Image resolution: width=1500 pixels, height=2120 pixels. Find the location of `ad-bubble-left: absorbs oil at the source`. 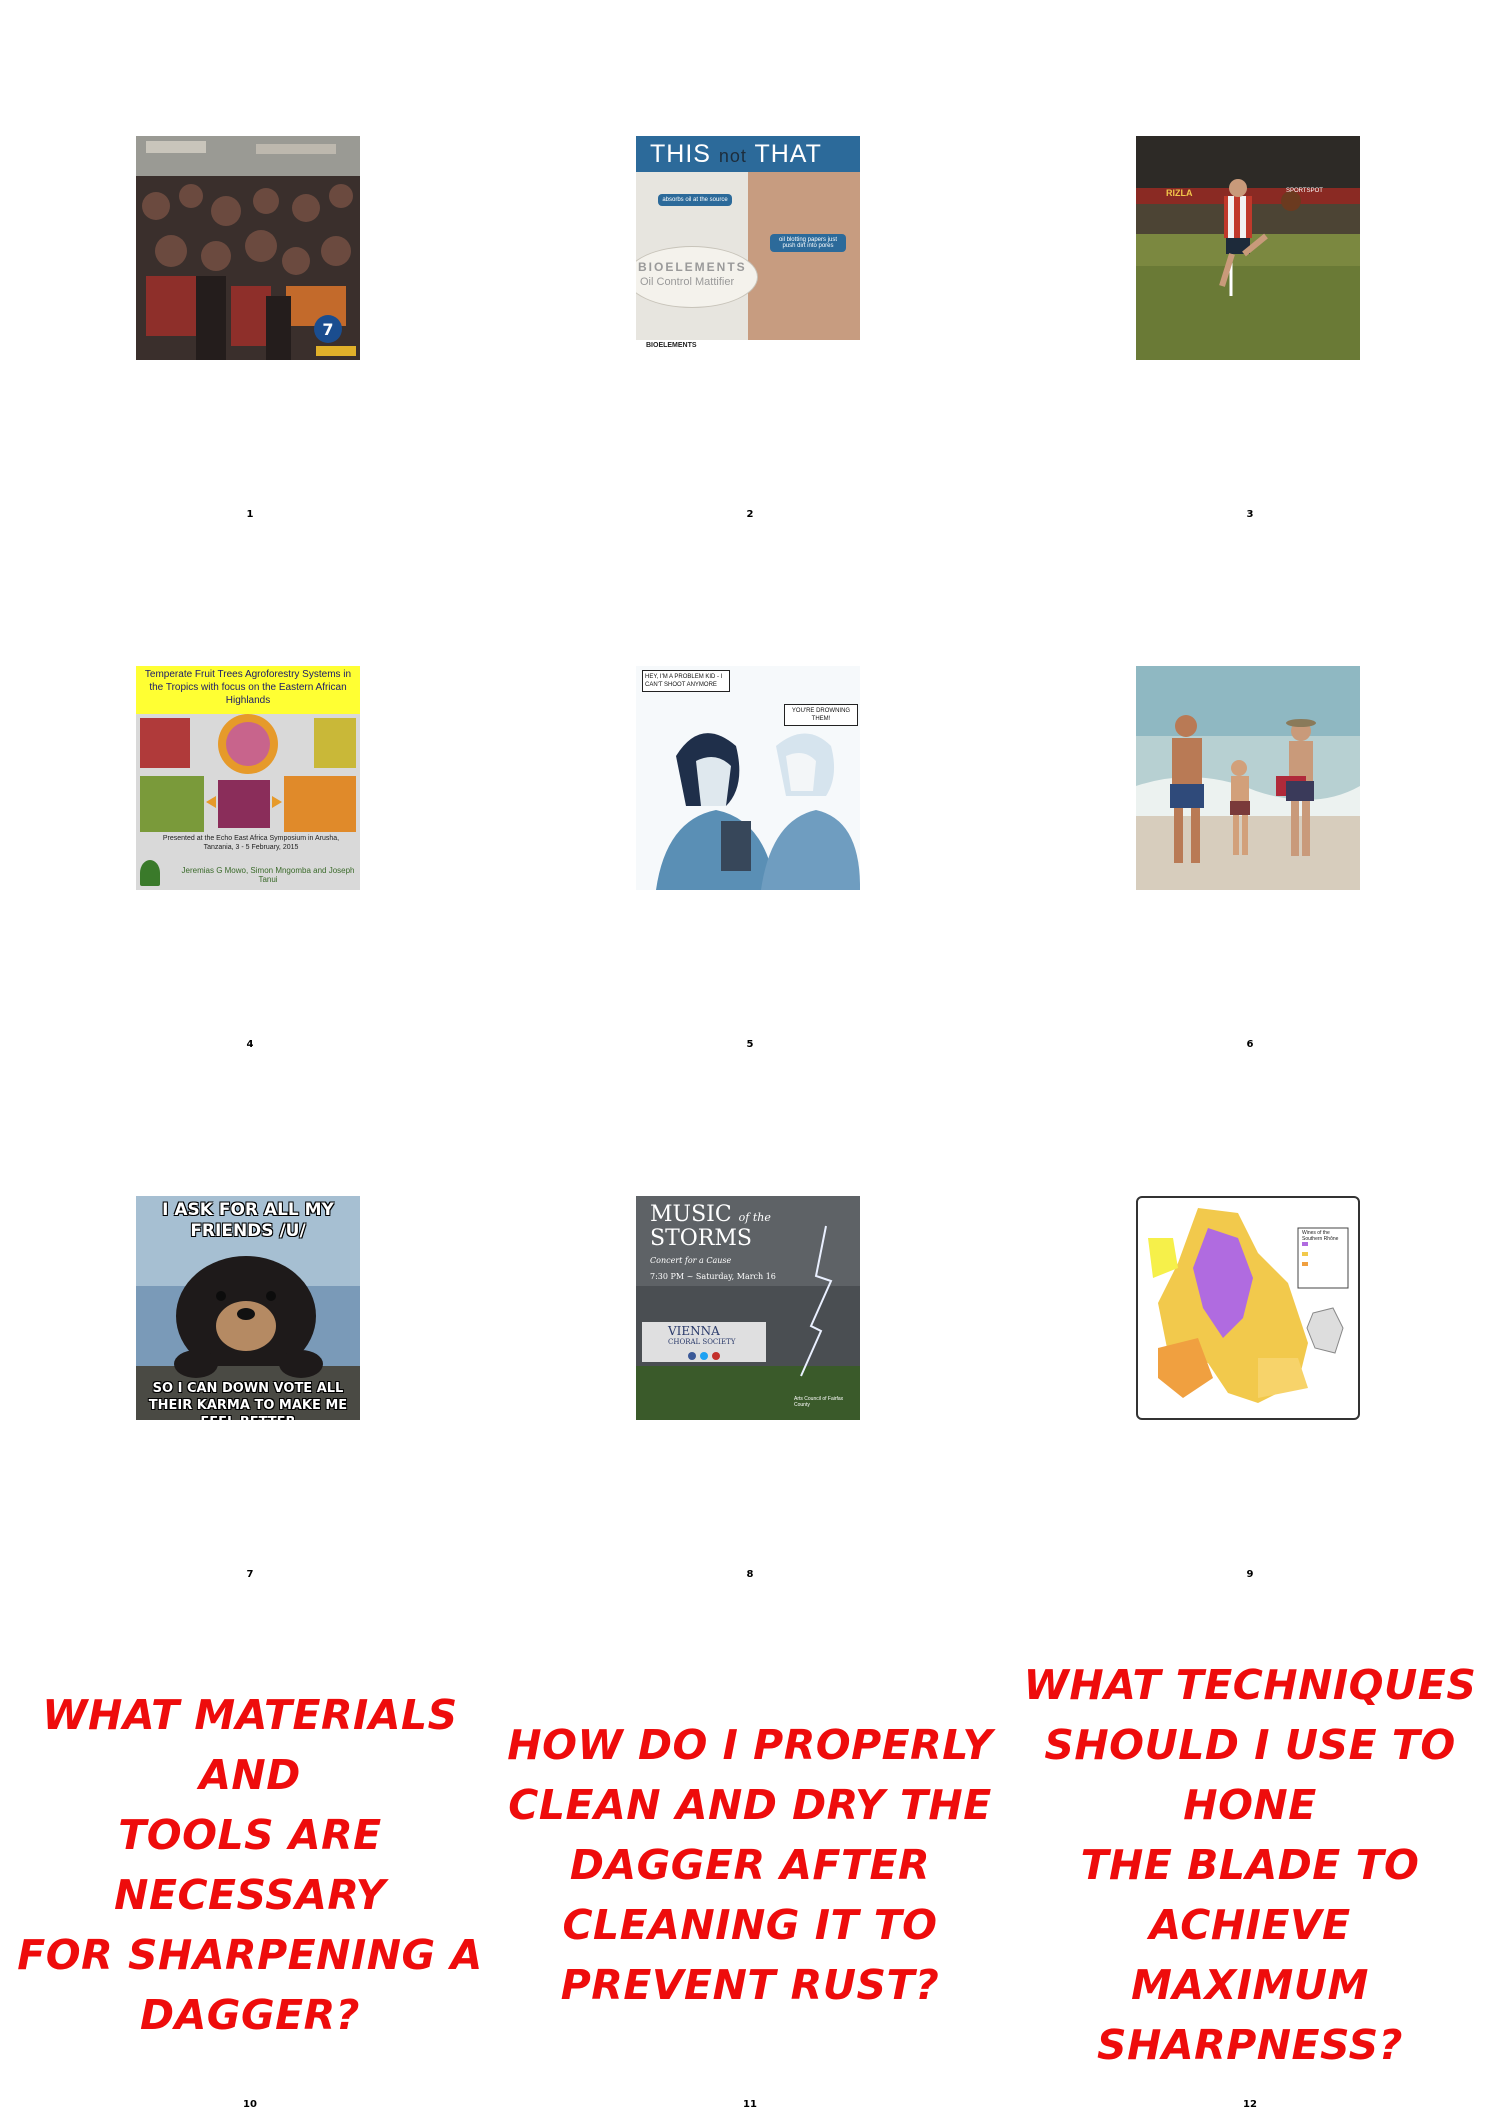

ad-bubble-left: absorbs oil at the source is located at coordinates (695, 200).